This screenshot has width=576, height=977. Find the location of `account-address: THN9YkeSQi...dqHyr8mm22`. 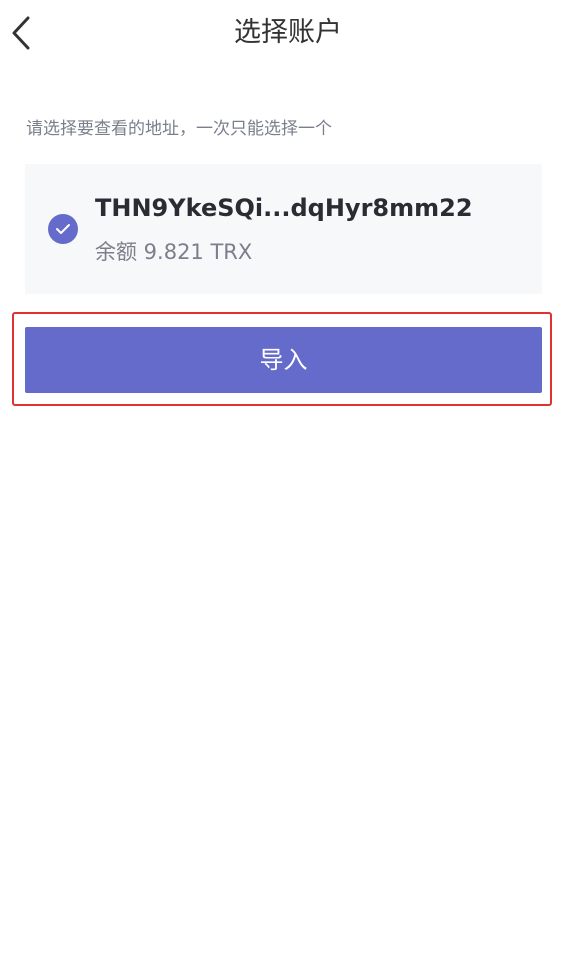

account-address: THN9YkeSQi...dqHyr8mm22 is located at coordinates (284, 208).